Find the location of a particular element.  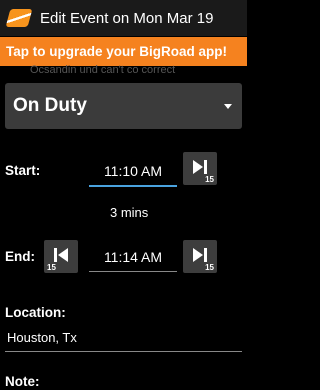

upgrade-banner-text: Tap to upgrade your BigRoad app! is located at coordinates (116, 51).